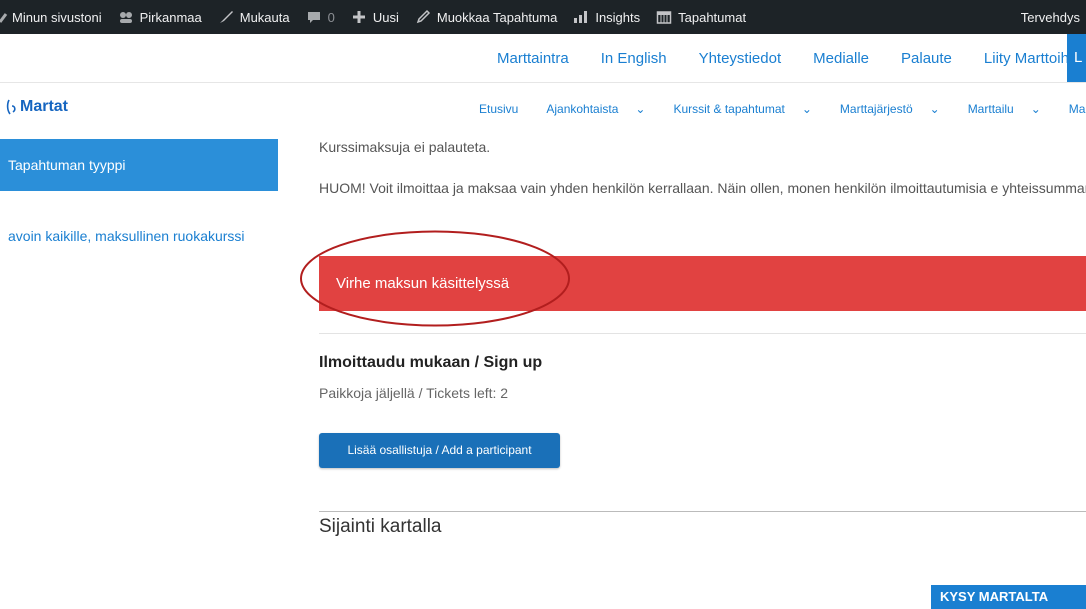 The width and height of the screenshot is (1086, 609). What do you see at coordinates (497, 17) in the screenshot?
I see `admin-edit-event-label: Muokkaa Tapahtuma` at bounding box center [497, 17].